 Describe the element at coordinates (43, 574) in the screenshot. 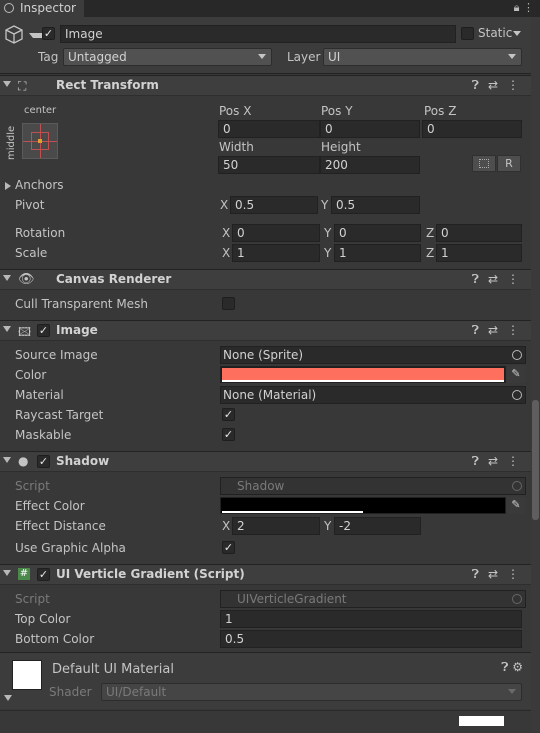

I see `gradient-enabled-toggle: ✓` at that location.